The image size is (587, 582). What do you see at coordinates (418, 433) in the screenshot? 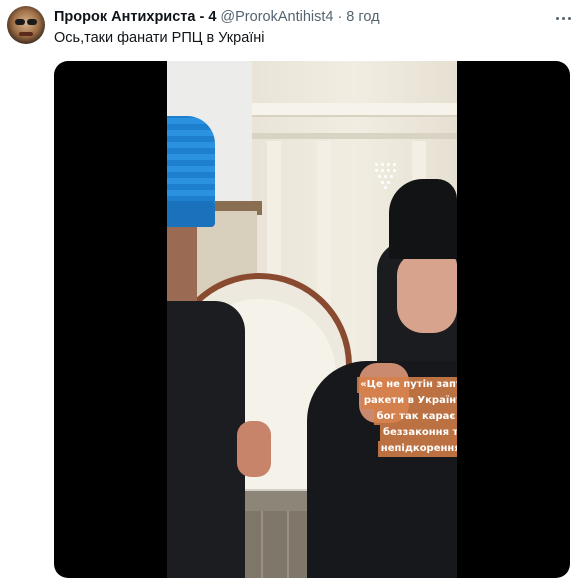
I see `caption-line: беззаконня та` at bounding box center [418, 433].